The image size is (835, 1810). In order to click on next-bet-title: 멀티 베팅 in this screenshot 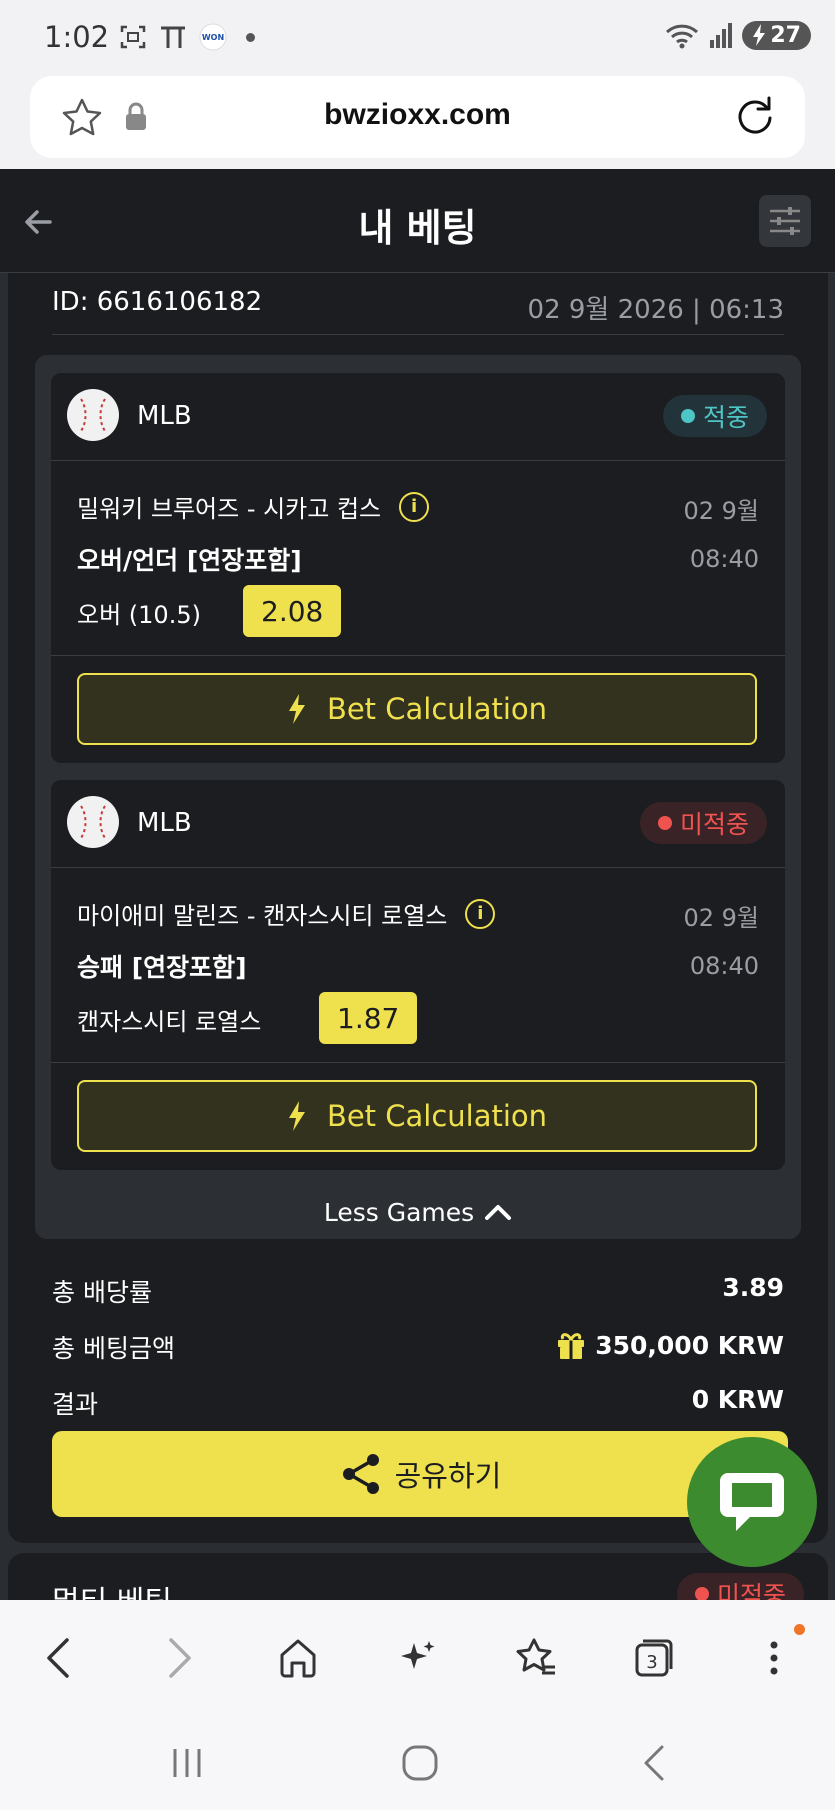, I will do `click(112, 1588)`.